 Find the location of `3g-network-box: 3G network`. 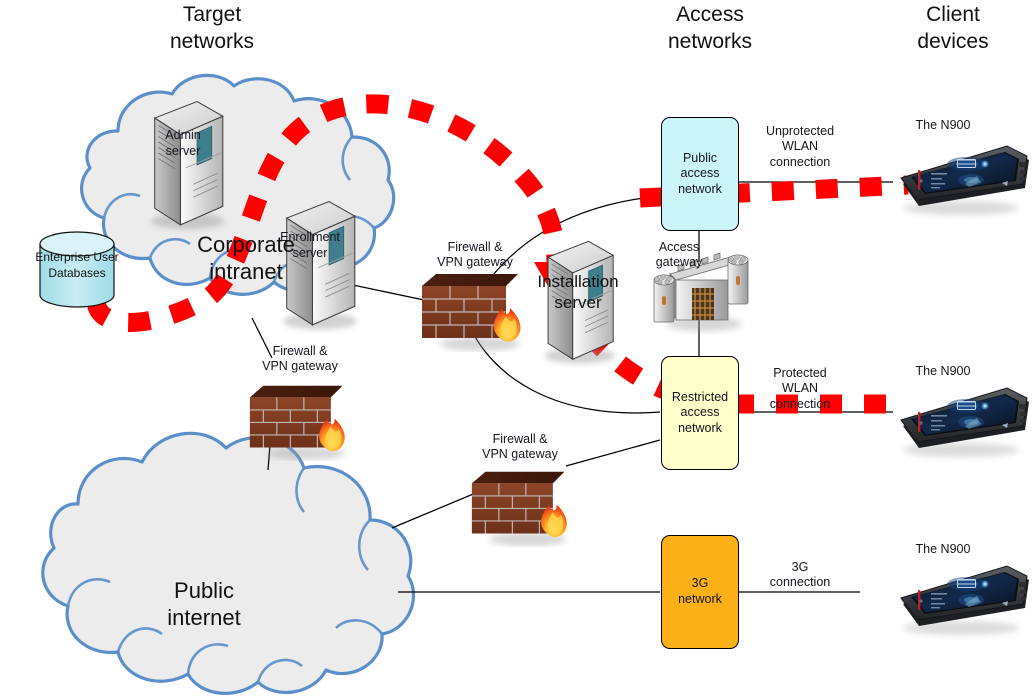

3g-network-box: 3G network is located at coordinates (700, 592).